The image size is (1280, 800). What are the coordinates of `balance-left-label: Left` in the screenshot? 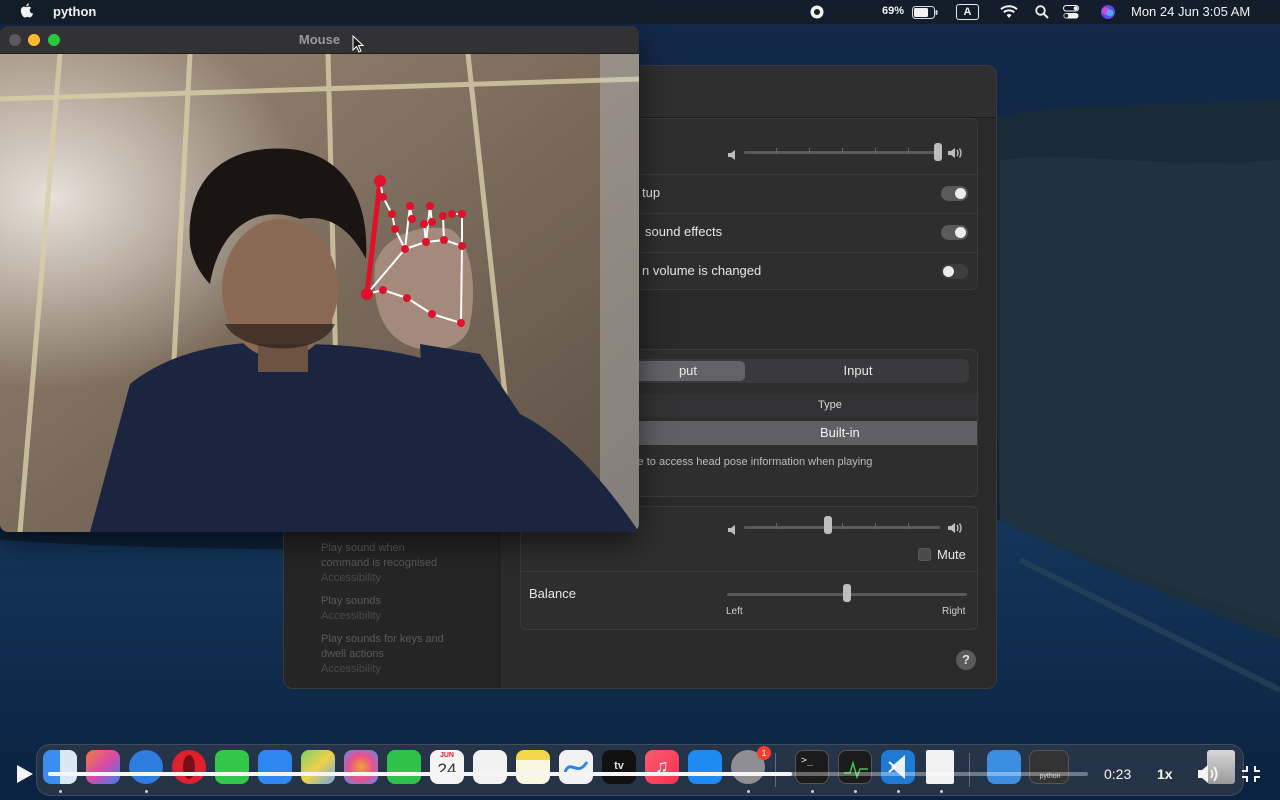 It's located at (734, 611).